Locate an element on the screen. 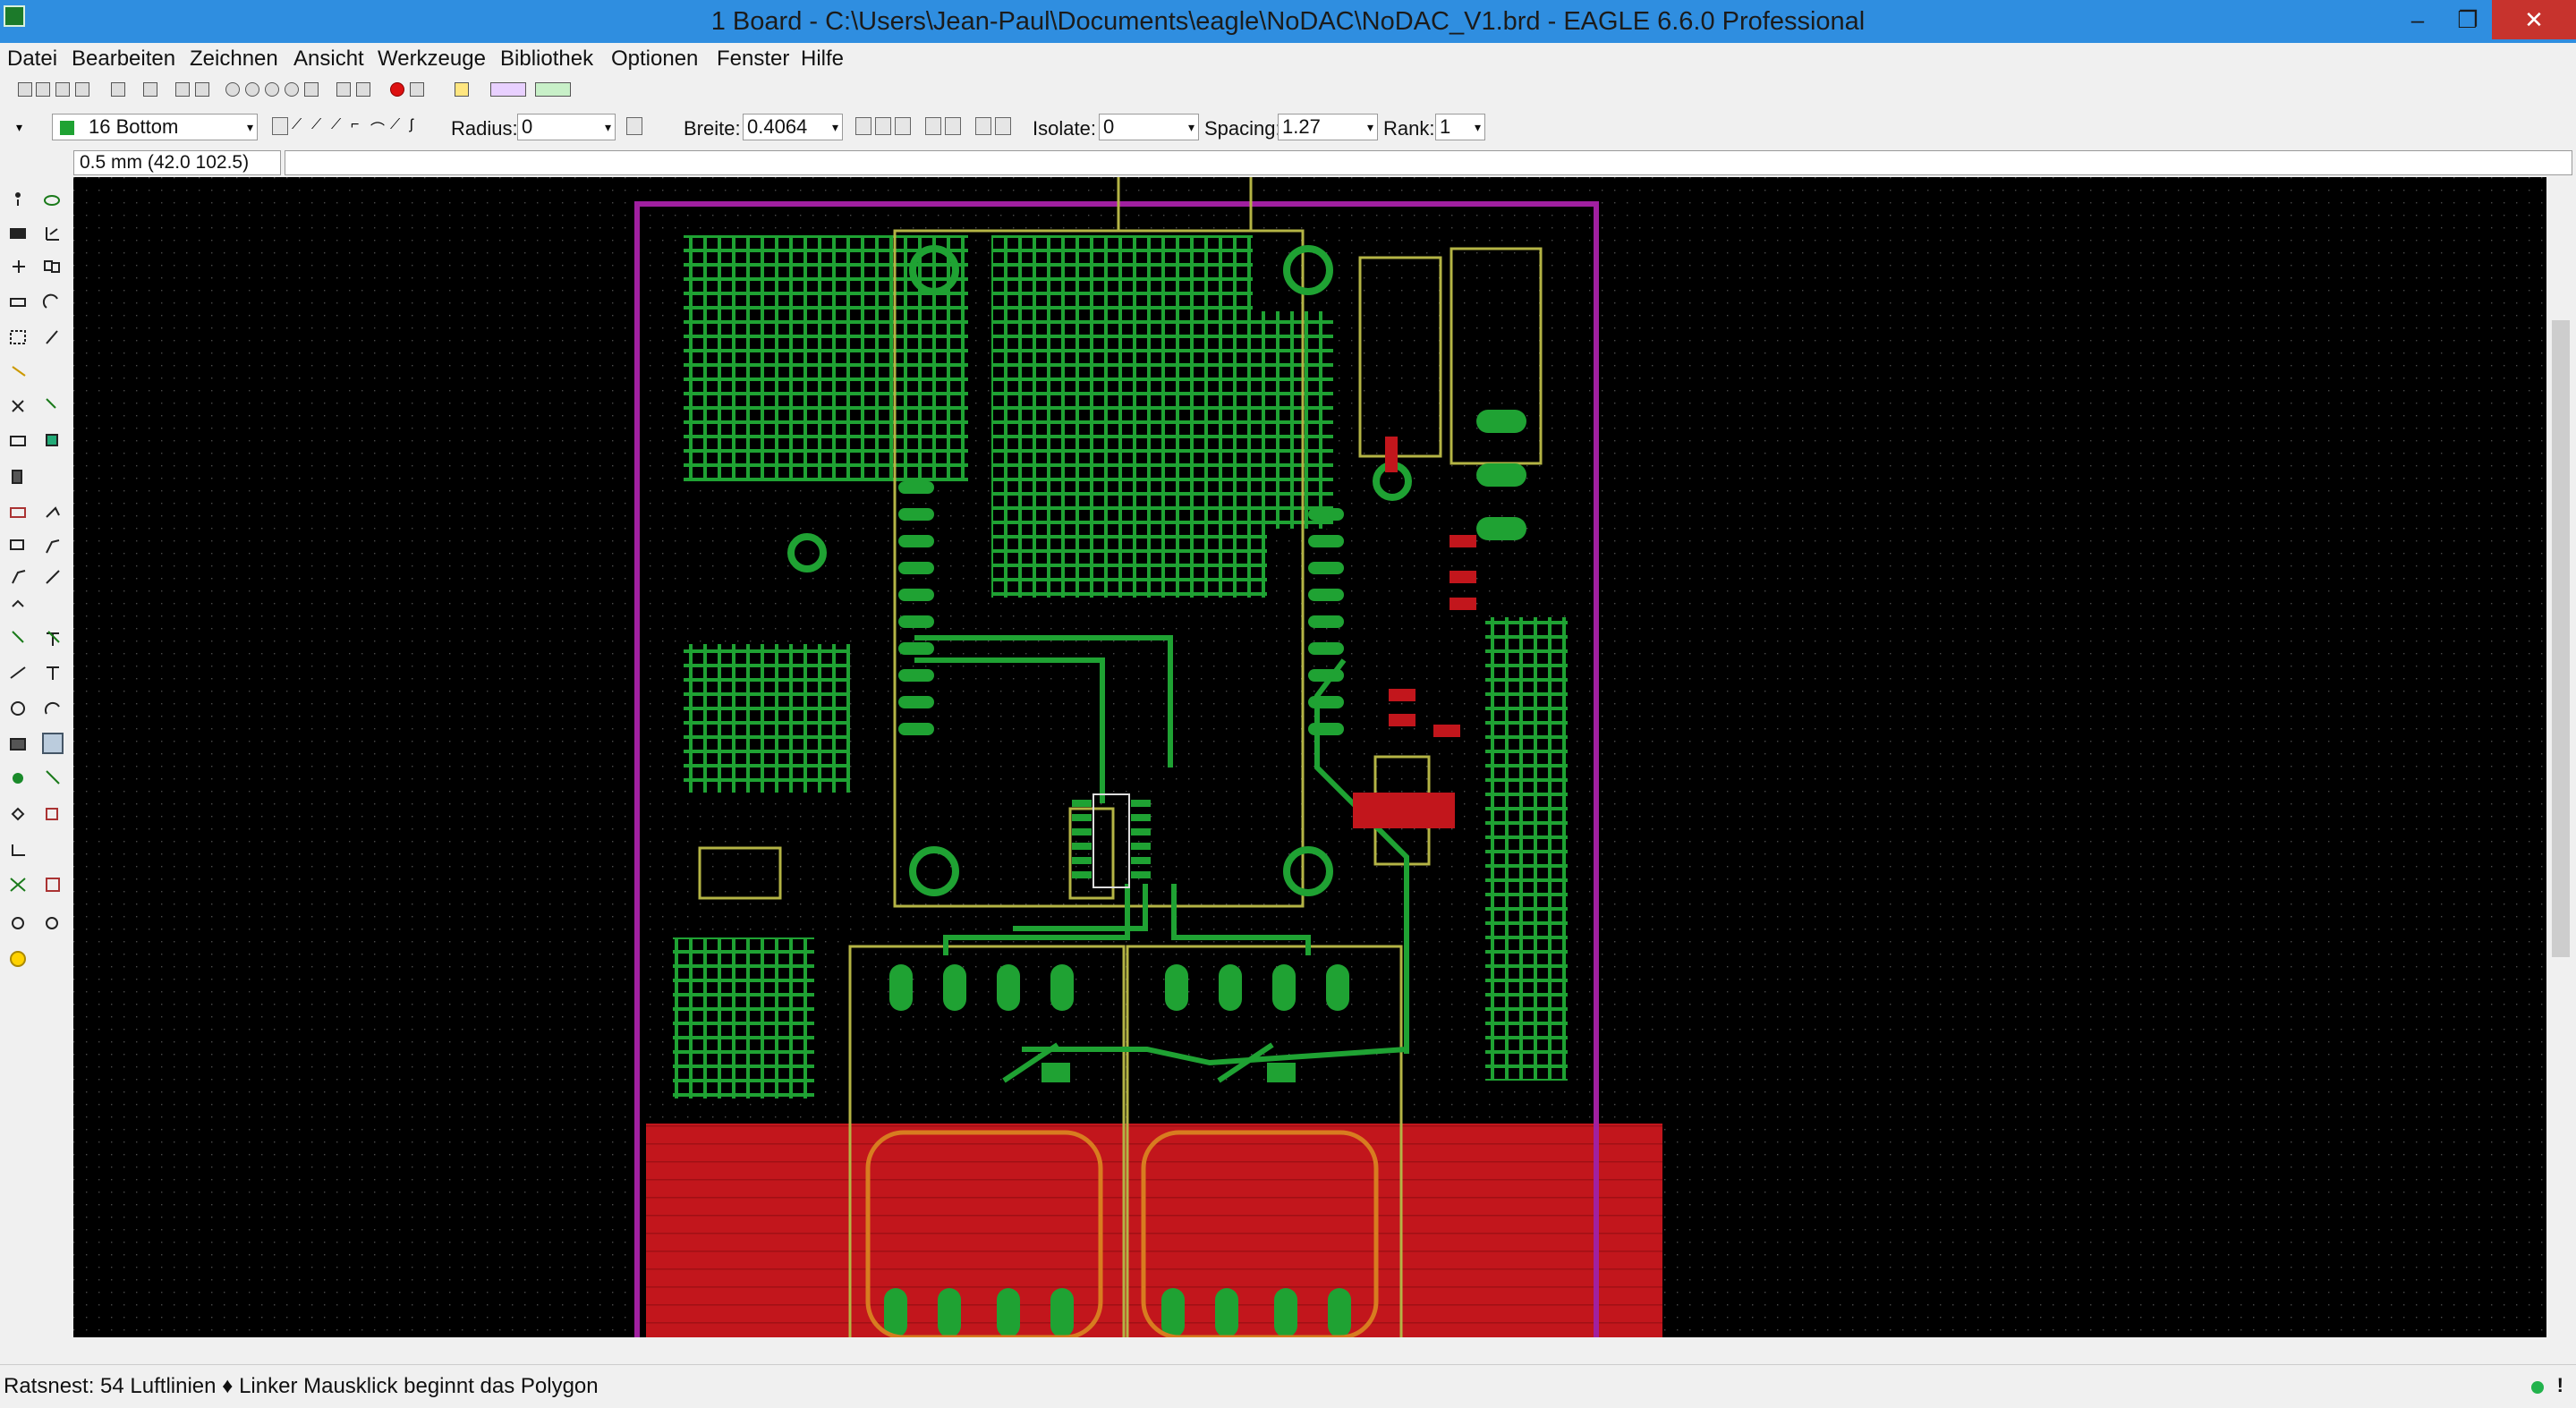 This screenshot has width=2576, height=1408. pour-solid-icon is located at coordinates (863, 126).